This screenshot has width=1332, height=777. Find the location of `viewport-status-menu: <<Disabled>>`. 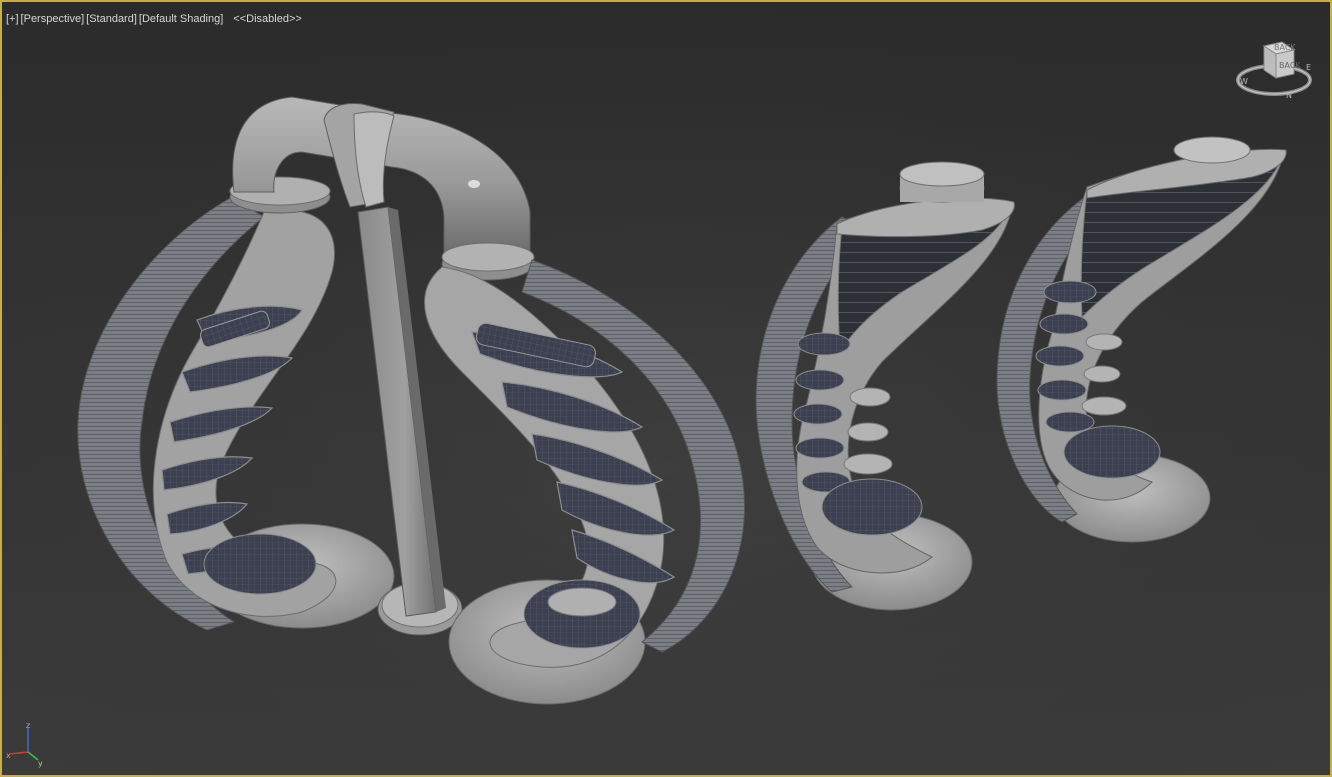

viewport-status-menu: <<Disabled>> is located at coordinates (267, 19).